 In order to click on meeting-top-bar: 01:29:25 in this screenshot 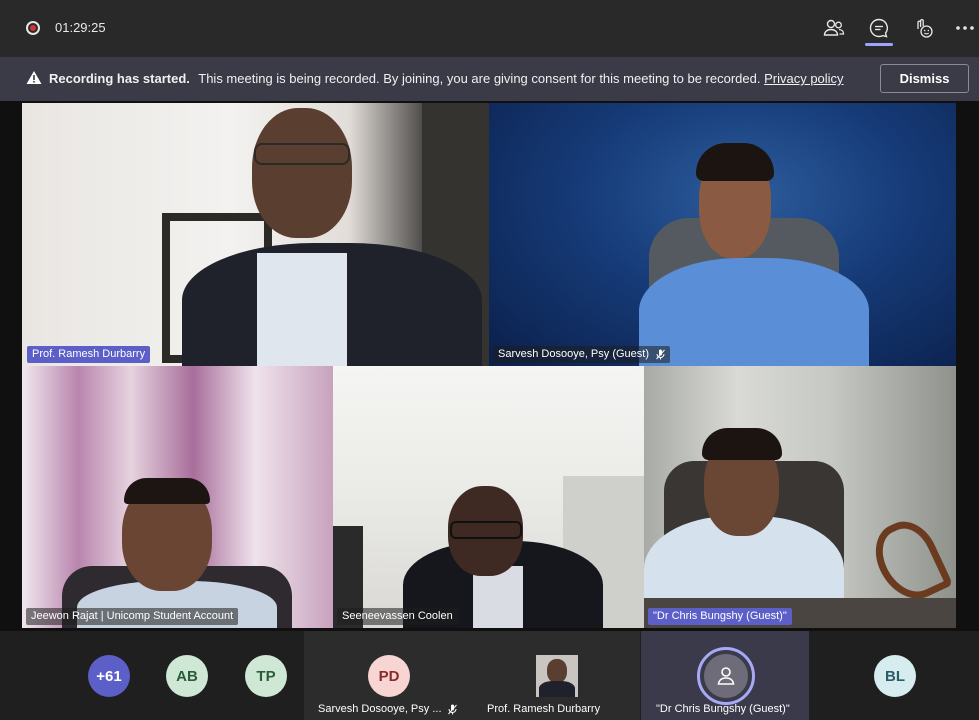, I will do `click(489, 28)`.